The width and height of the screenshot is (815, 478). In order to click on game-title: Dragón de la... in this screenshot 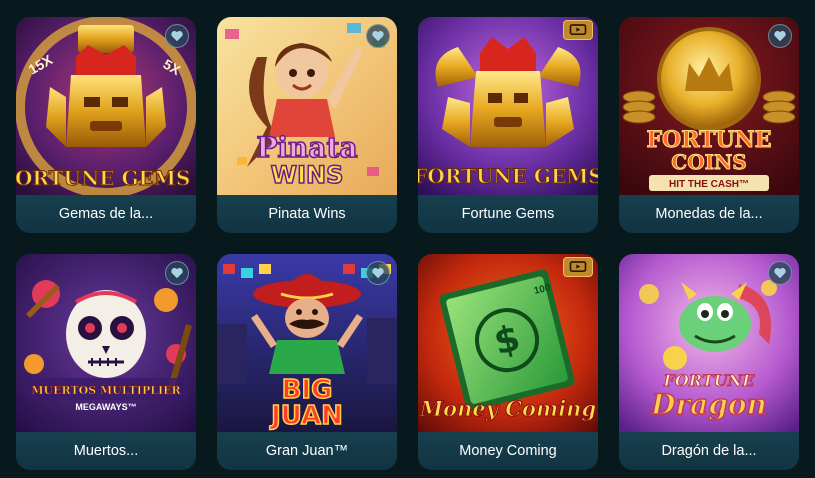, I will do `click(709, 451)`.